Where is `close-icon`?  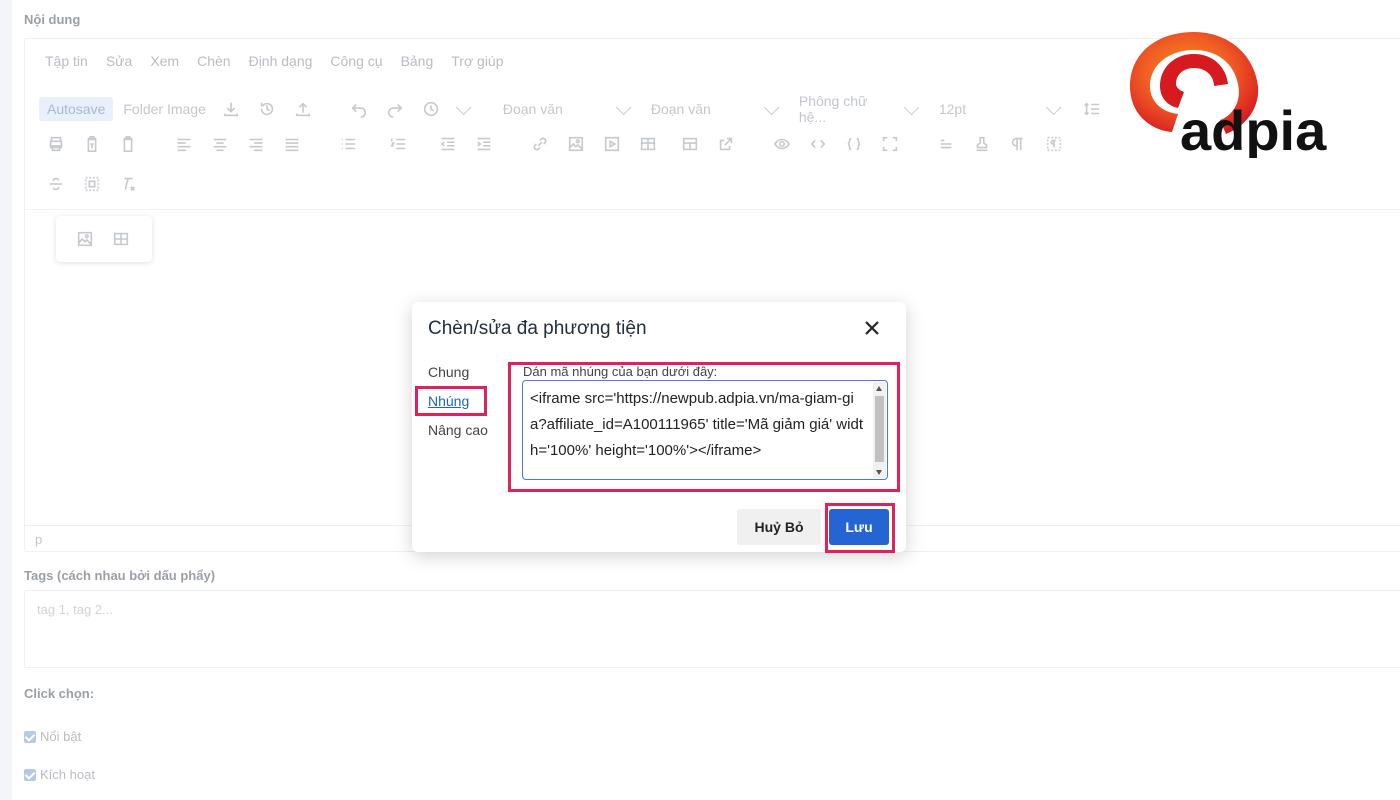
close-icon is located at coordinates (872, 328).